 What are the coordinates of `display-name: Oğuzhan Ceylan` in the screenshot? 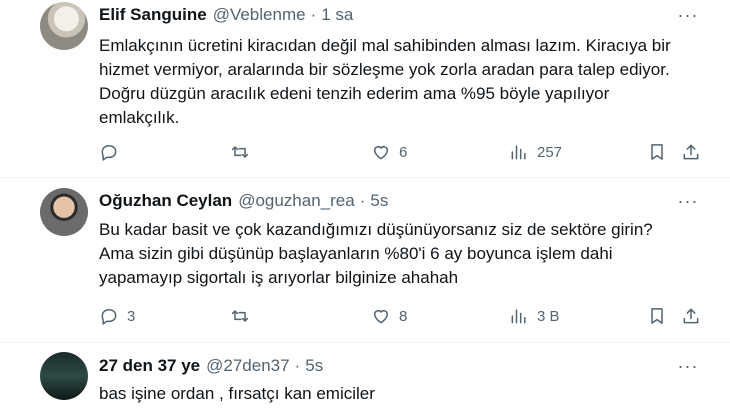 It's located at (165, 201).